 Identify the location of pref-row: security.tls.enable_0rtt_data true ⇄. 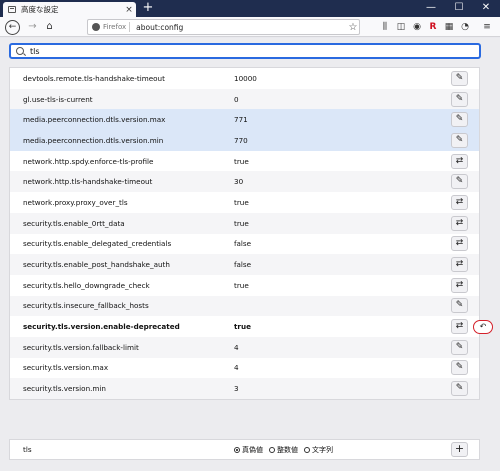
(244, 223).